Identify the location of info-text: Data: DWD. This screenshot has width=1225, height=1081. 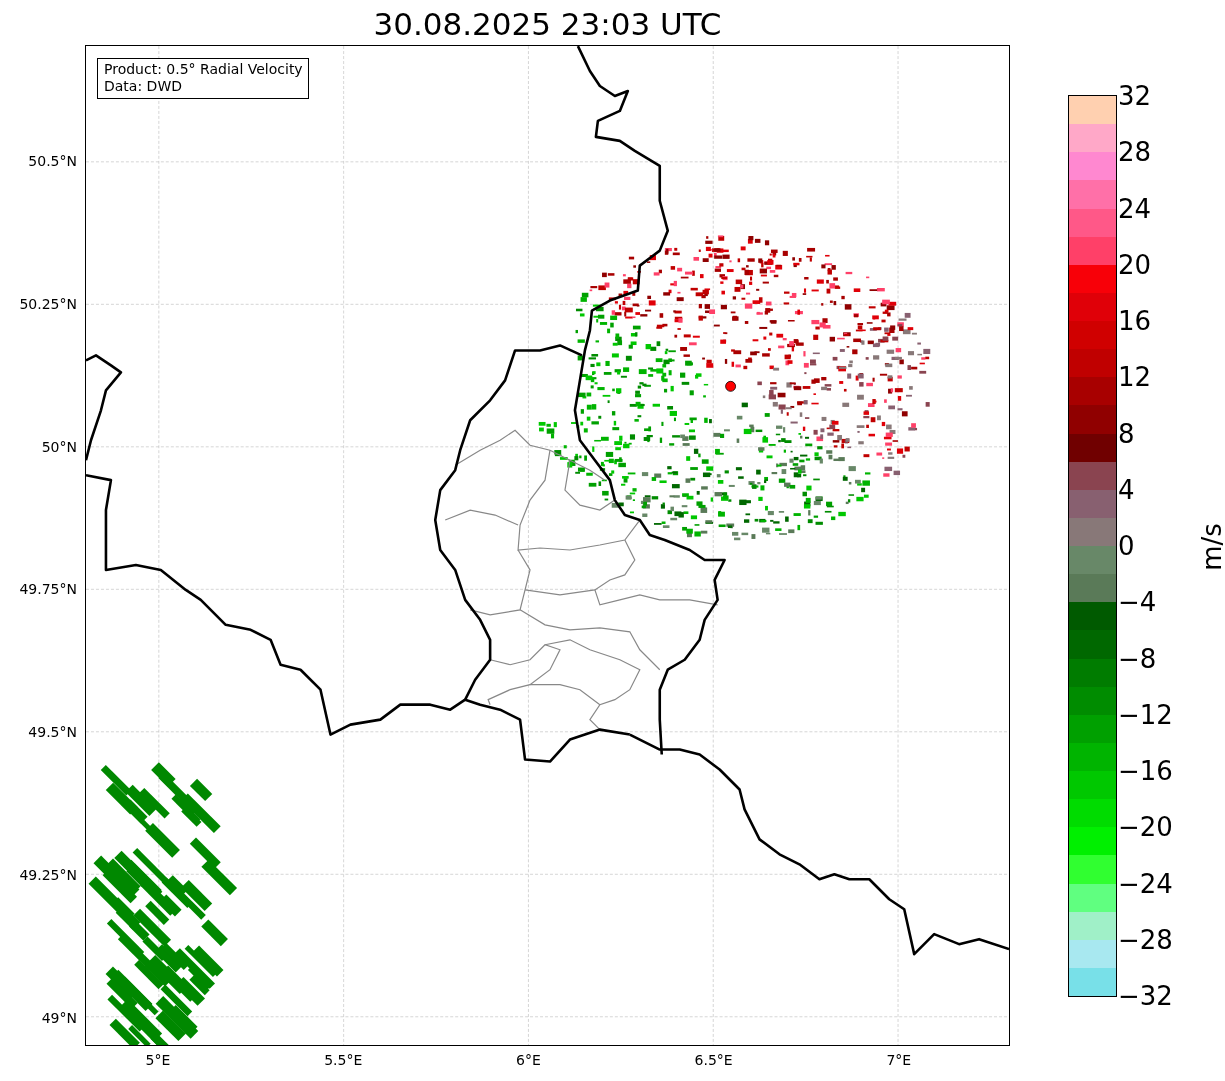
(143, 86).